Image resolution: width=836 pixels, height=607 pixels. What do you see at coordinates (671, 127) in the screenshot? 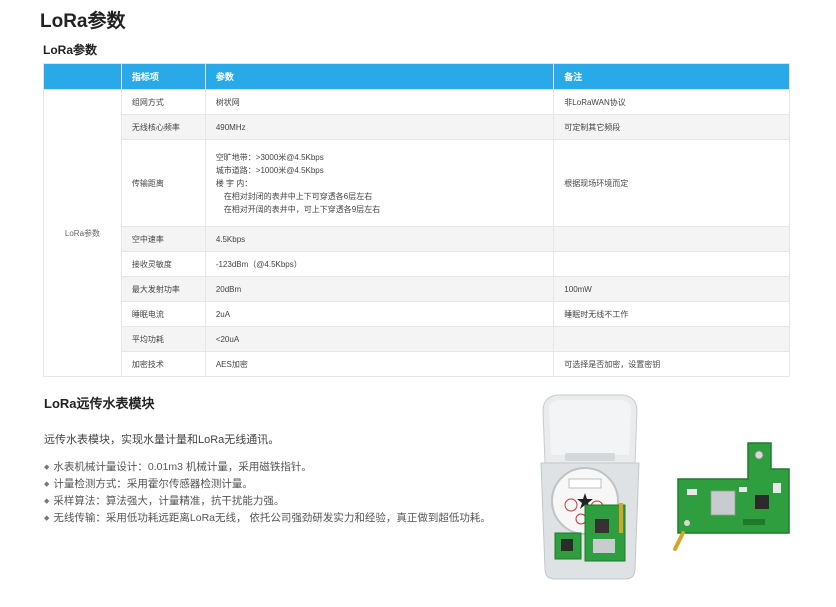
I see `note-cell: 可定制其它频段` at bounding box center [671, 127].